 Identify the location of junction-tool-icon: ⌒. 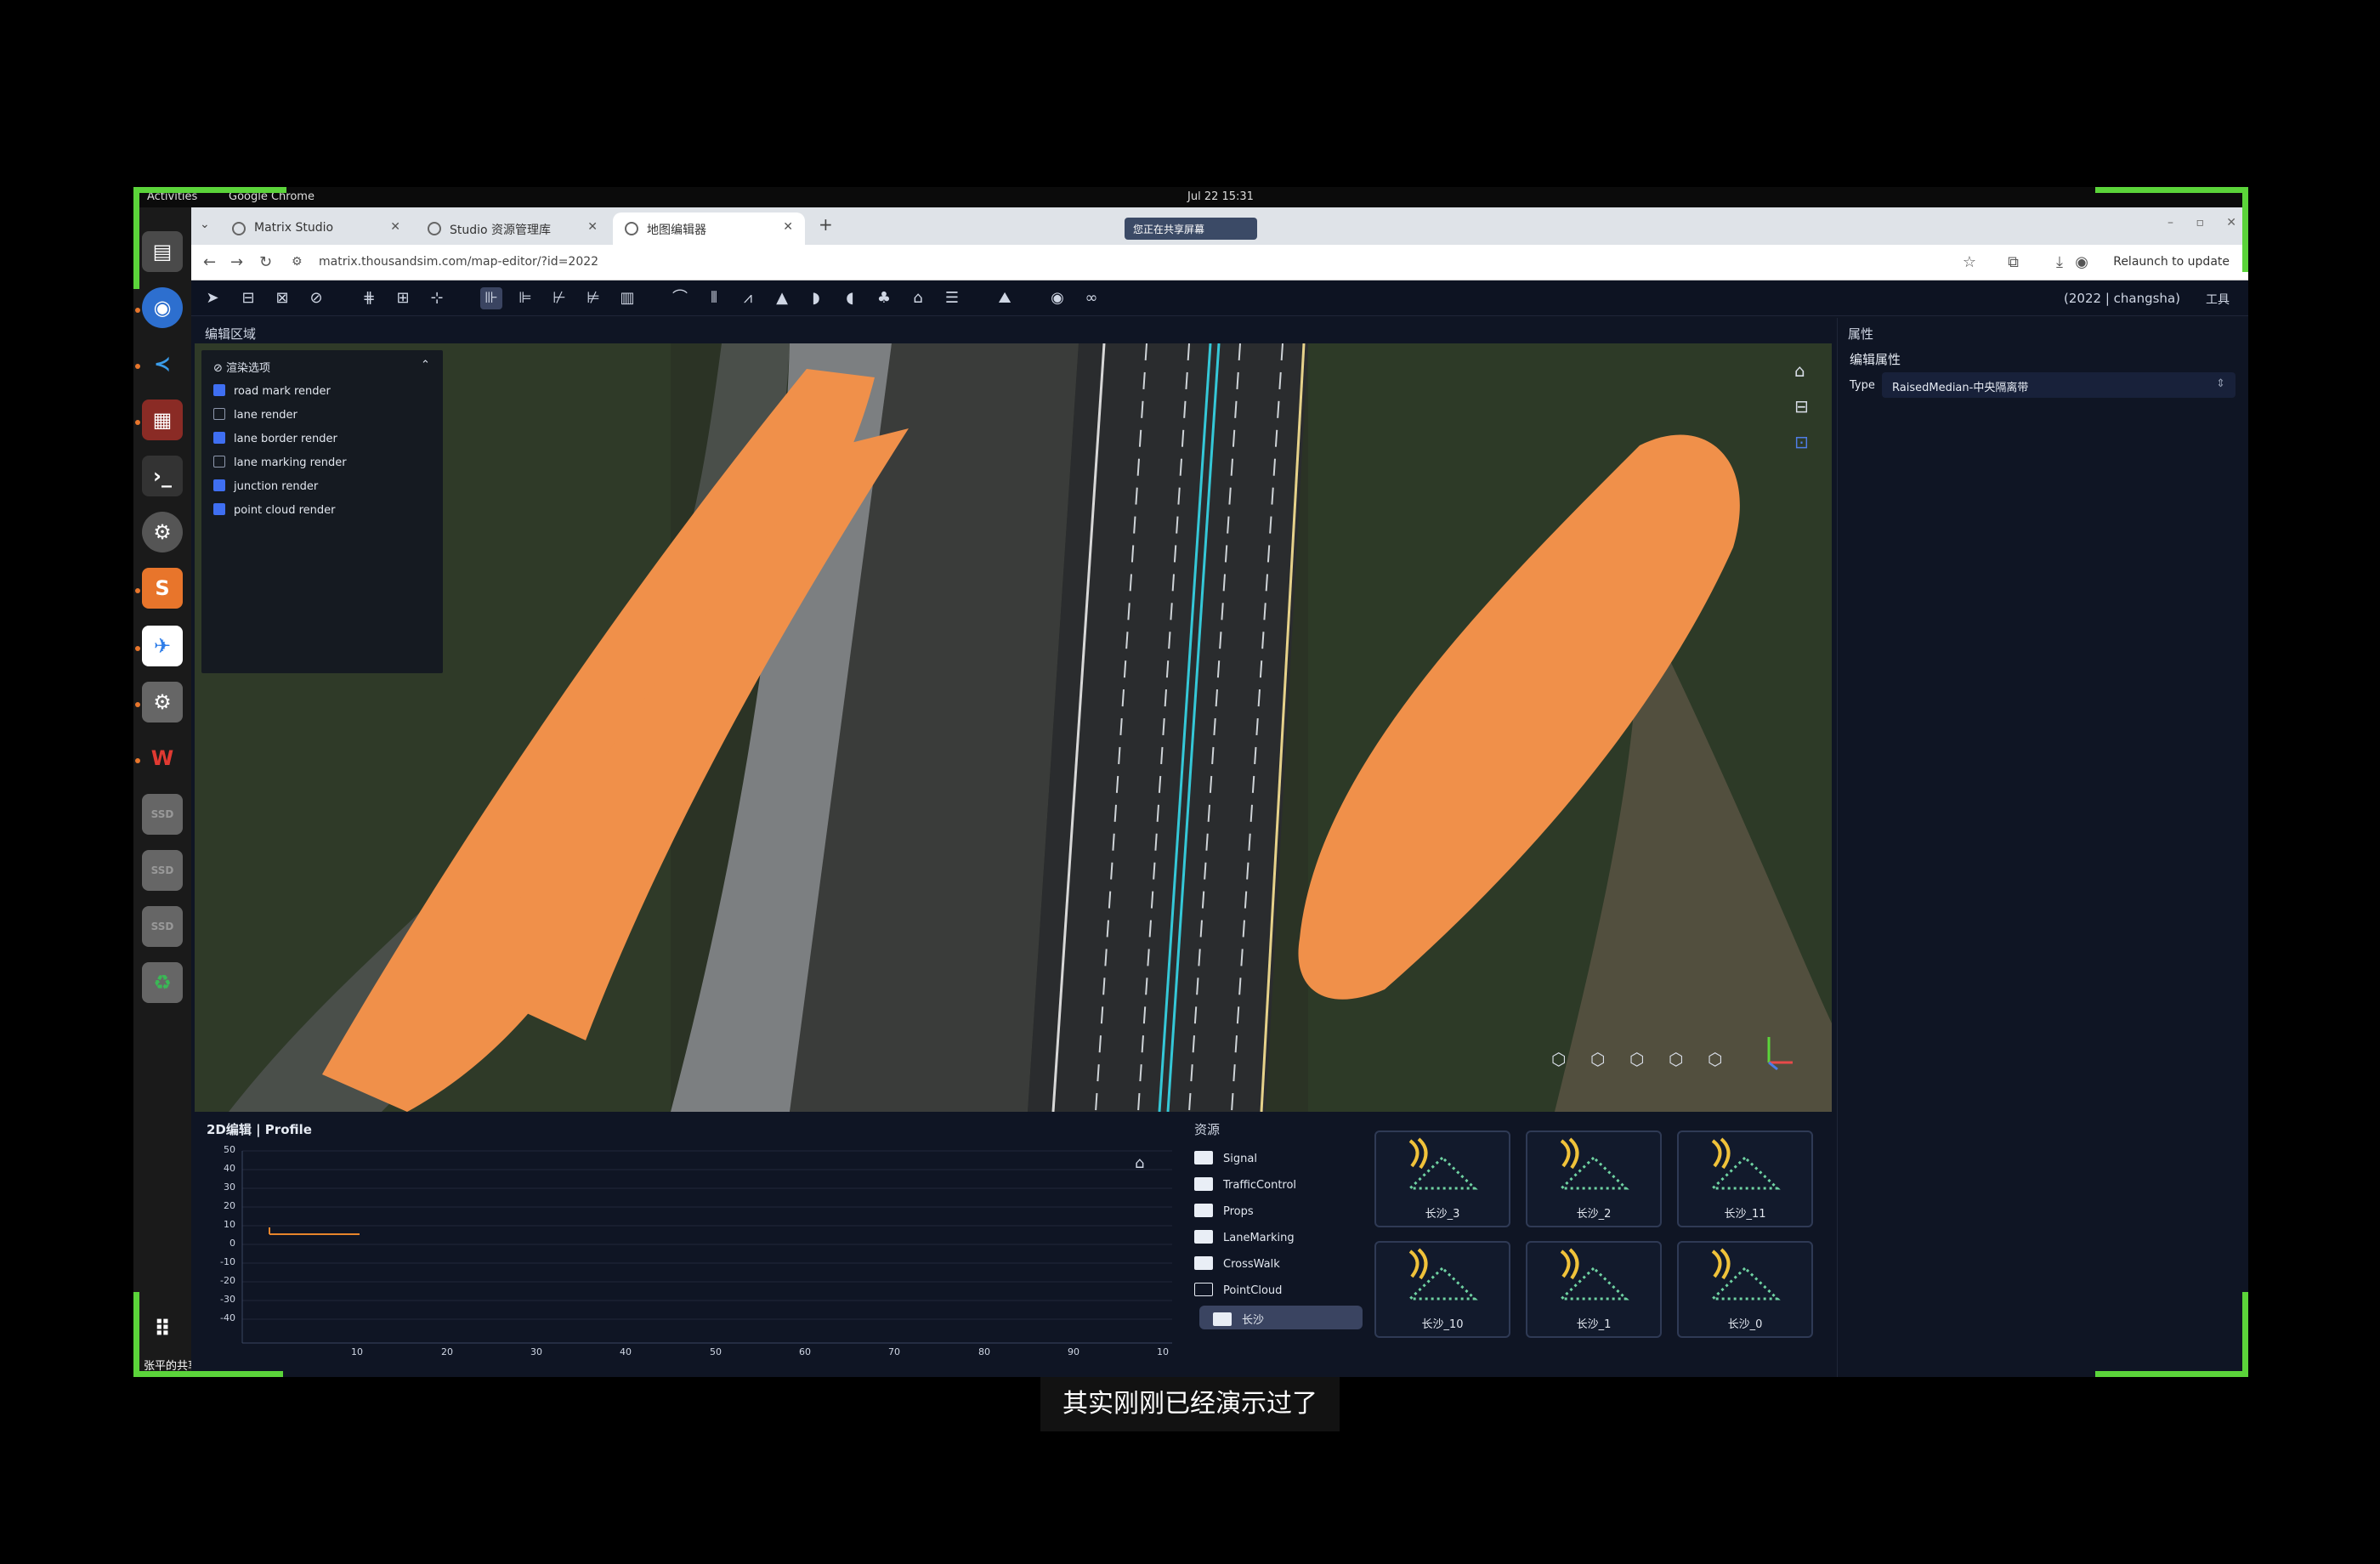
(680, 298).